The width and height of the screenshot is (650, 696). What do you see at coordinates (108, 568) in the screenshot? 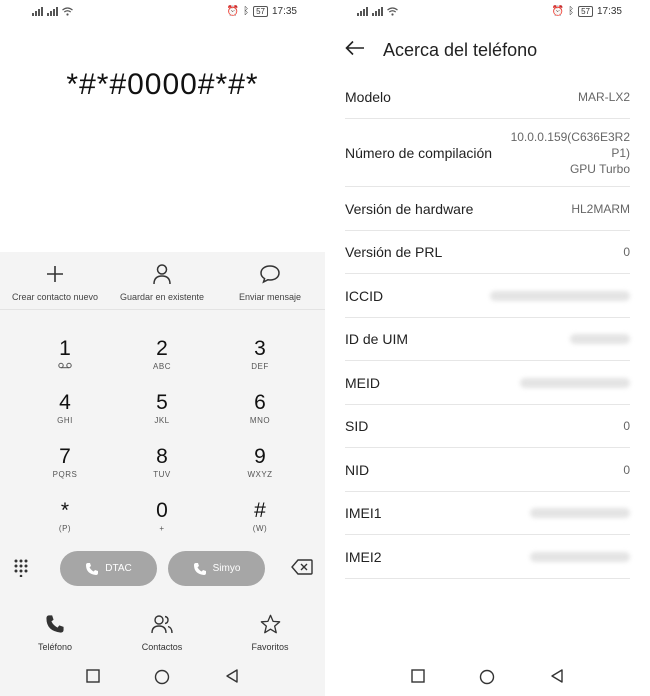
I see `call-sim1-button: DTAC` at bounding box center [108, 568].